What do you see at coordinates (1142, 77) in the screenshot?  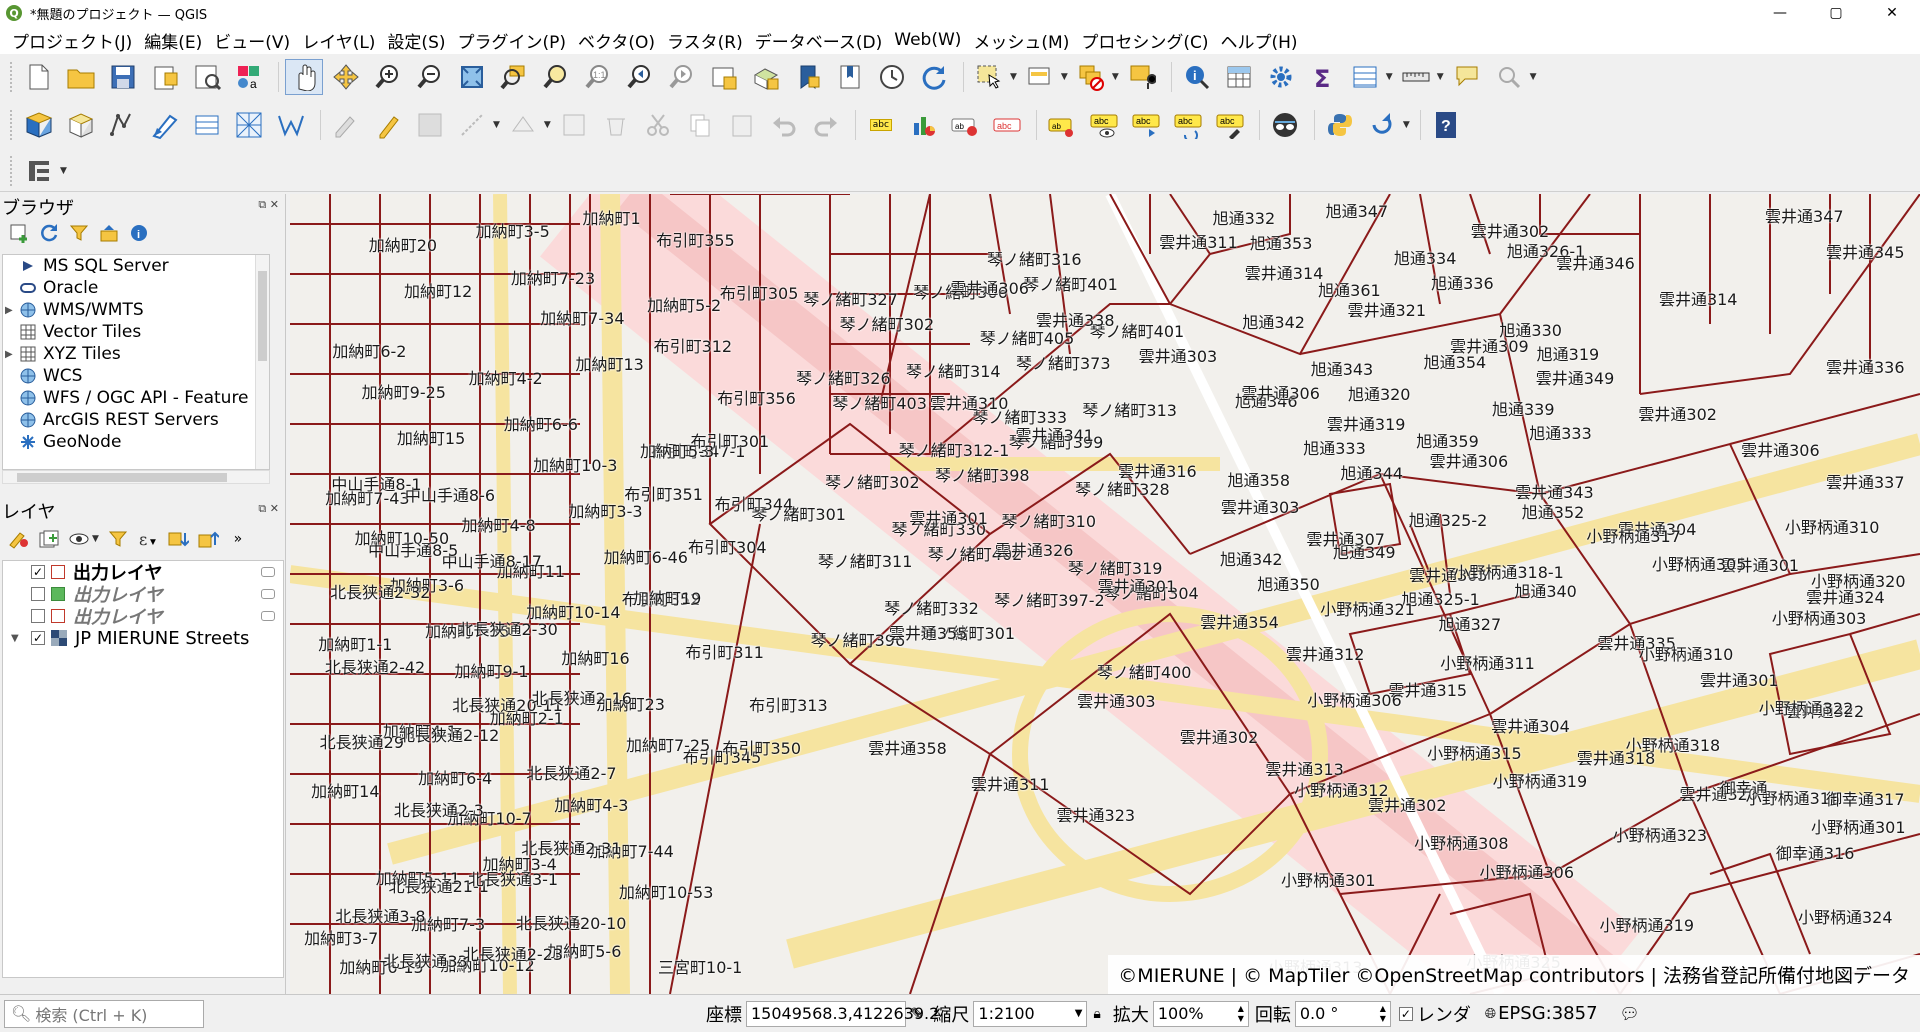 I see `select-by-location-icon` at bounding box center [1142, 77].